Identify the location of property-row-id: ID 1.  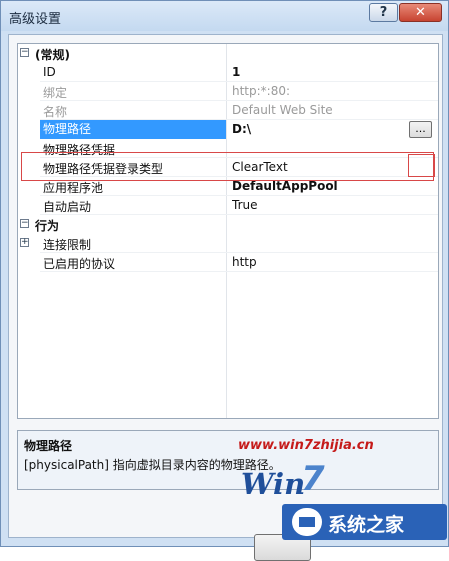
(228, 72).